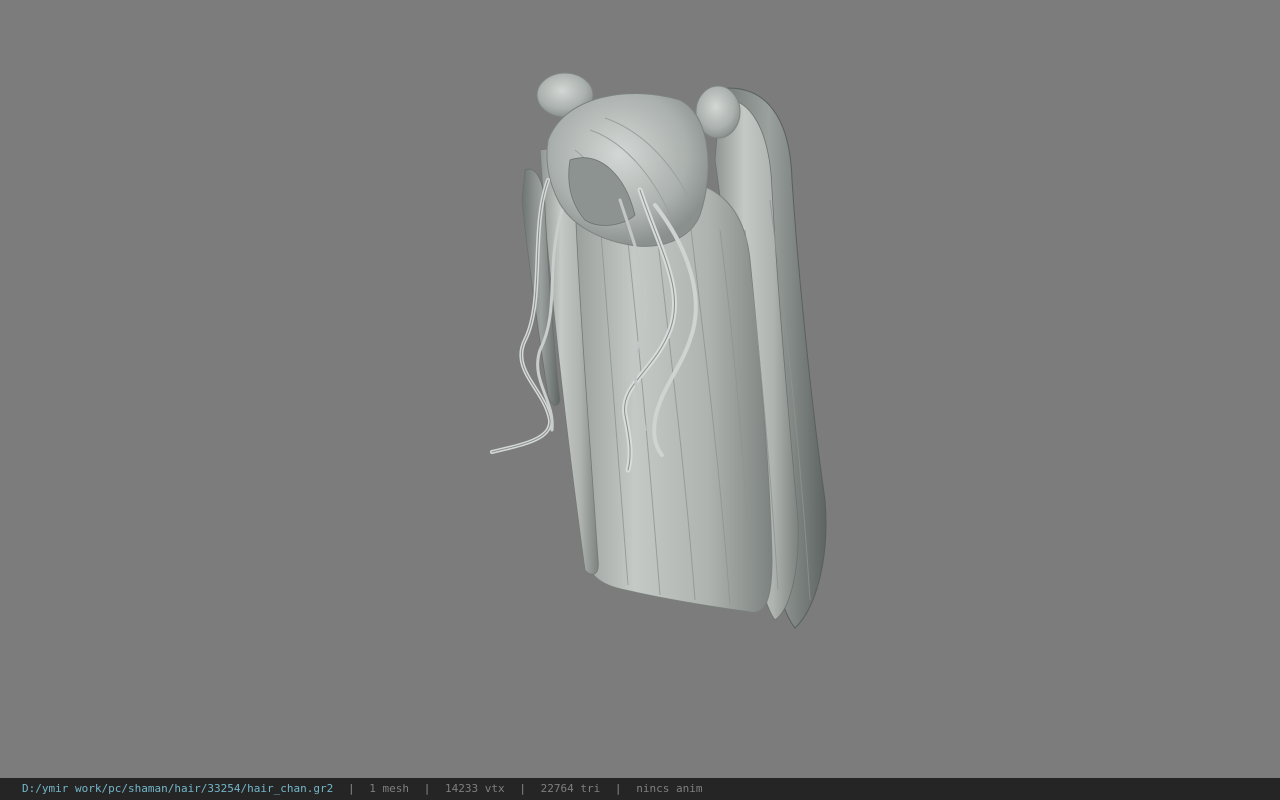 The width and height of the screenshot is (1280, 800). What do you see at coordinates (570, 788) in the screenshot?
I see `triangle-count: 22764 tri` at bounding box center [570, 788].